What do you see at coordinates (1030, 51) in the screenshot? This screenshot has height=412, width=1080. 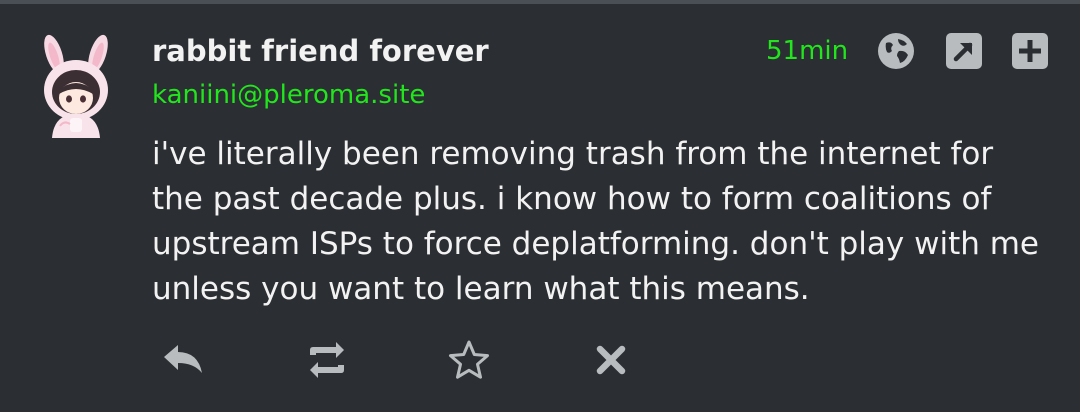 I see `plus-icon` at bounding box center [1030, 51].